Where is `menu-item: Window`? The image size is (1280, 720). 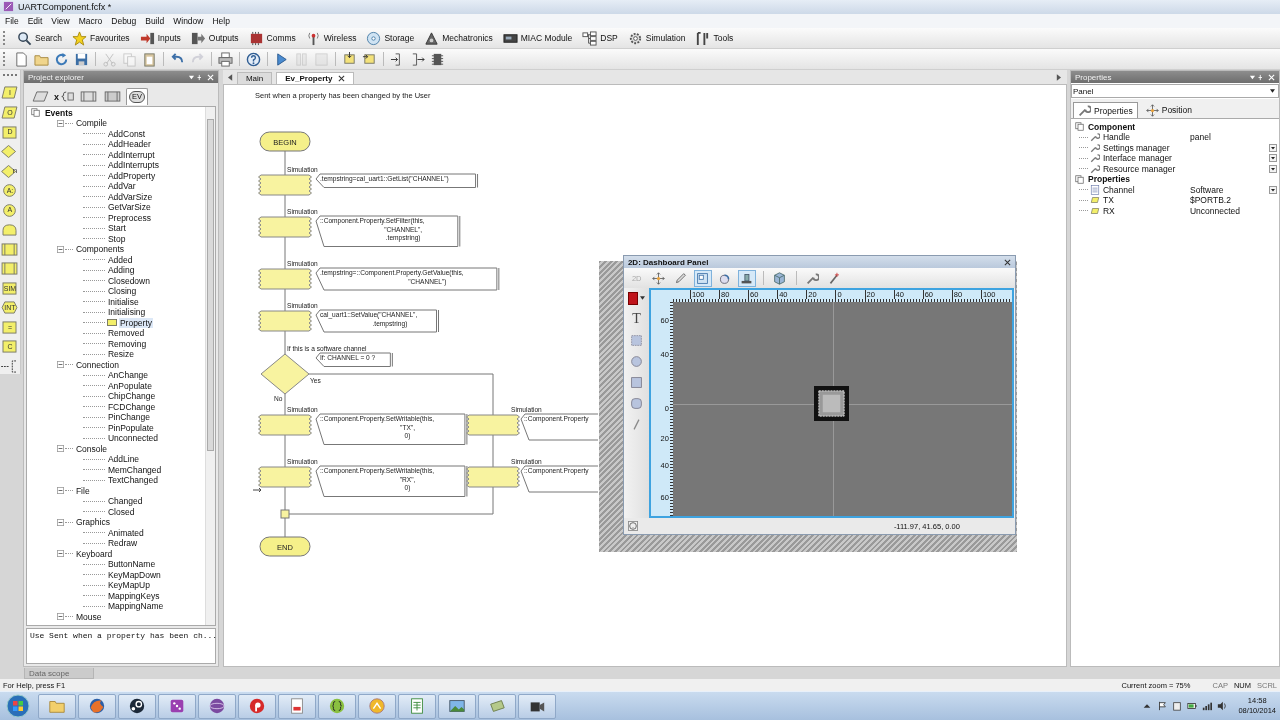
menu-item: Window is located at coordinates (188, 20).